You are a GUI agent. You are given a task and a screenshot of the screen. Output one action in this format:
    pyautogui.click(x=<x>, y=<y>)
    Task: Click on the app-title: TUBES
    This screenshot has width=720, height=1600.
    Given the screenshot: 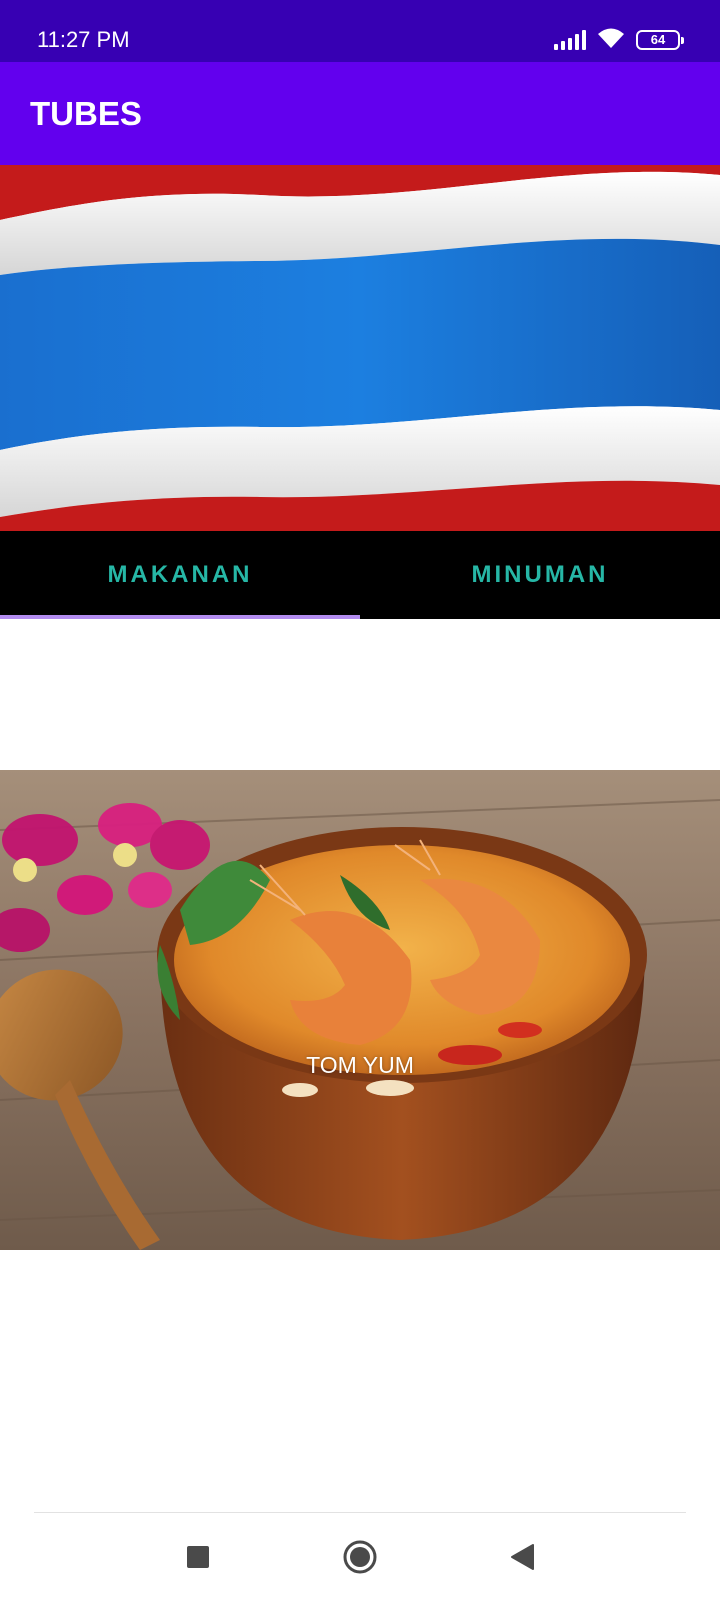 What is the action you would take?
    pyautogui.click(x=86, y=113)
    